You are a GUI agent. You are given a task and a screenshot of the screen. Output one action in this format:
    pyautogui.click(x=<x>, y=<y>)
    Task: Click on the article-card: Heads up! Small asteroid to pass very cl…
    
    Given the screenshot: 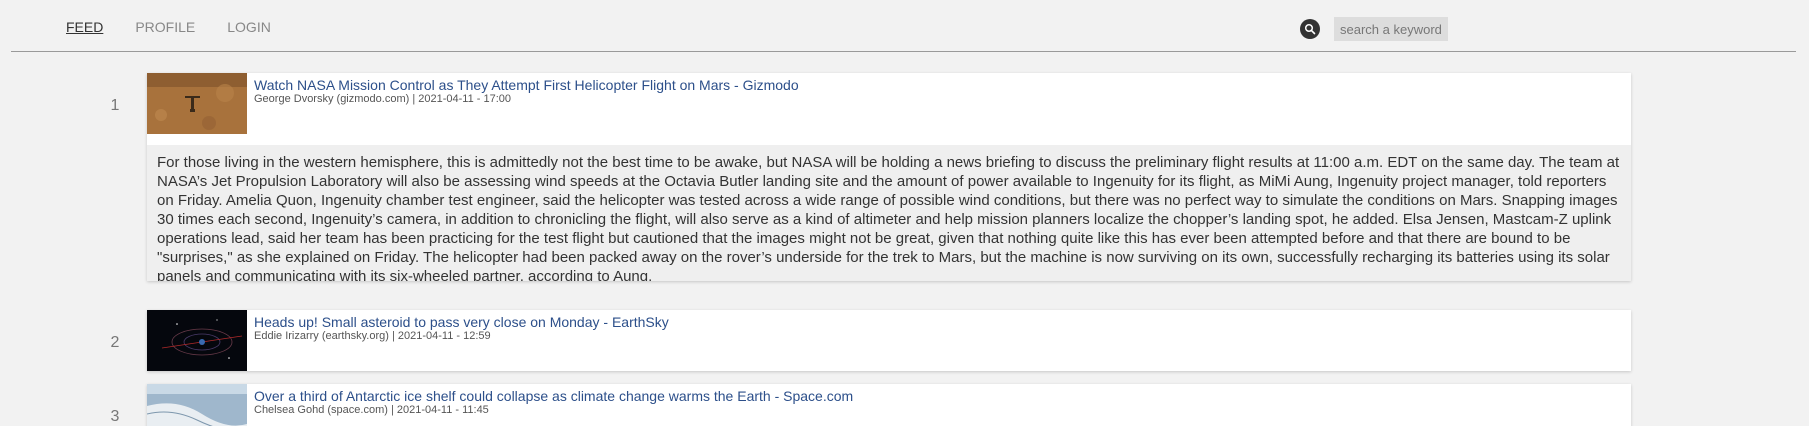 What is the action you would take?
    pyautogui.click(x=889, y=340)
    